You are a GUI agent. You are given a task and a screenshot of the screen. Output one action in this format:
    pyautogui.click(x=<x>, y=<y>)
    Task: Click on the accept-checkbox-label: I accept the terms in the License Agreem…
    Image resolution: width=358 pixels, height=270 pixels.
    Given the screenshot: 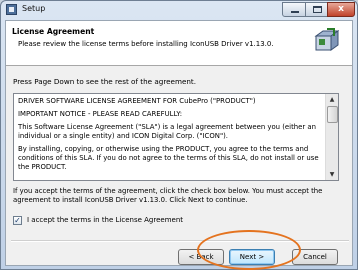 What is the action you would take?
    pyautogui.click(x=105, y=220)
    